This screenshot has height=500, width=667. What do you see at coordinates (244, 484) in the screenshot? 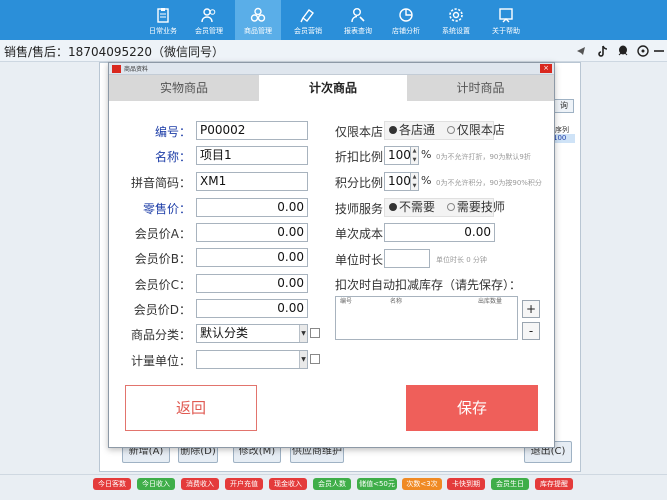
I see `badge-account-recharge: 开户充值` at bounding box center [244, 484].